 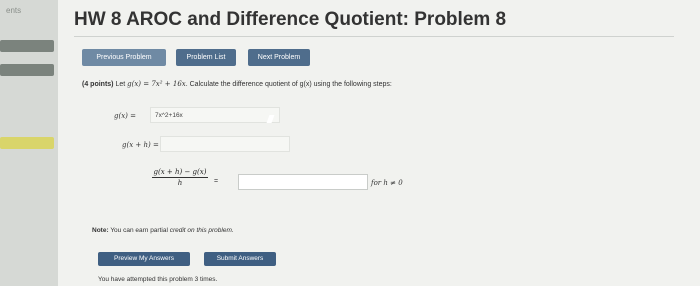 I want to click on preview-answers-button: Preview My Answers, so click(x=144, y=259).